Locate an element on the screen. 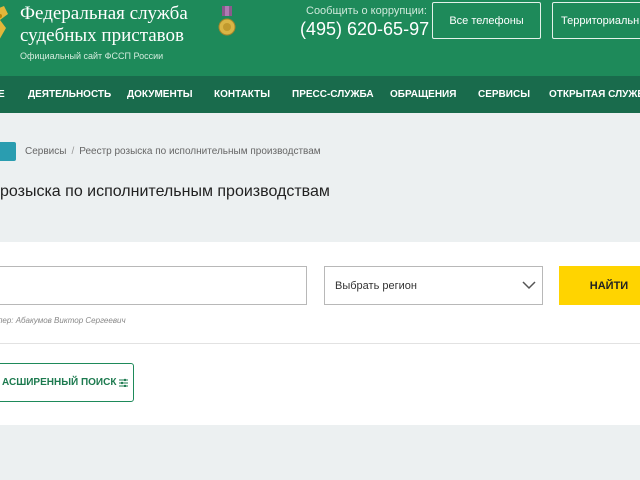 The image size is (640, 480). nav-item-services: СЕРВИСЫ is located at coordinates (504, 94).